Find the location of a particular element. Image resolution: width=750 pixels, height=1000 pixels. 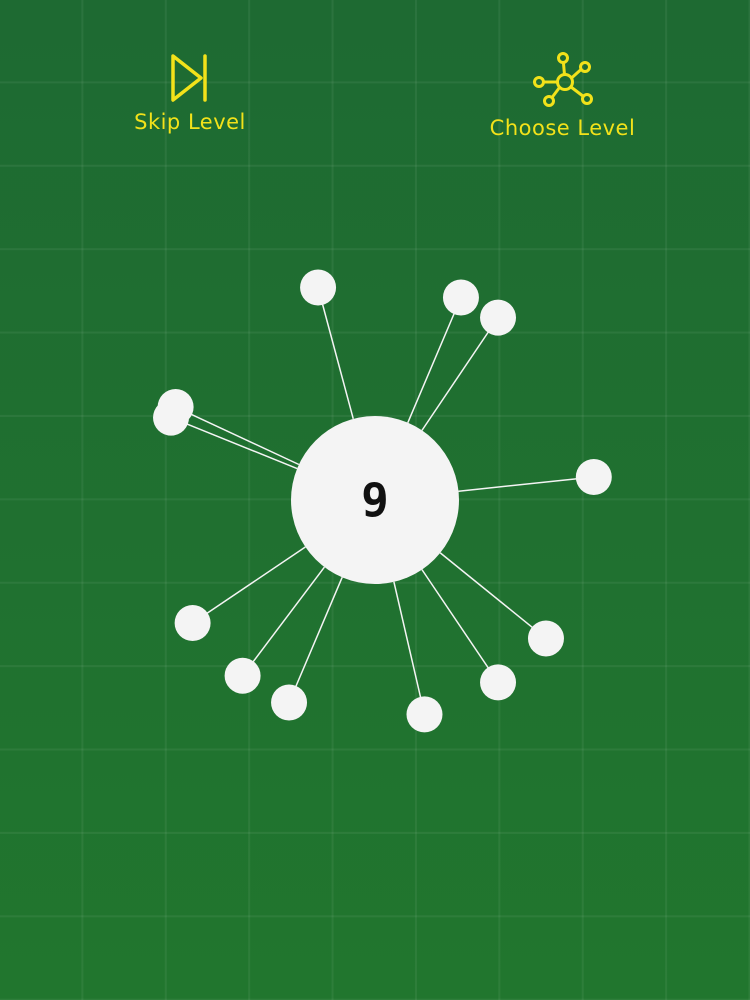

level-number: 9 is located at coordinates (375, 500).